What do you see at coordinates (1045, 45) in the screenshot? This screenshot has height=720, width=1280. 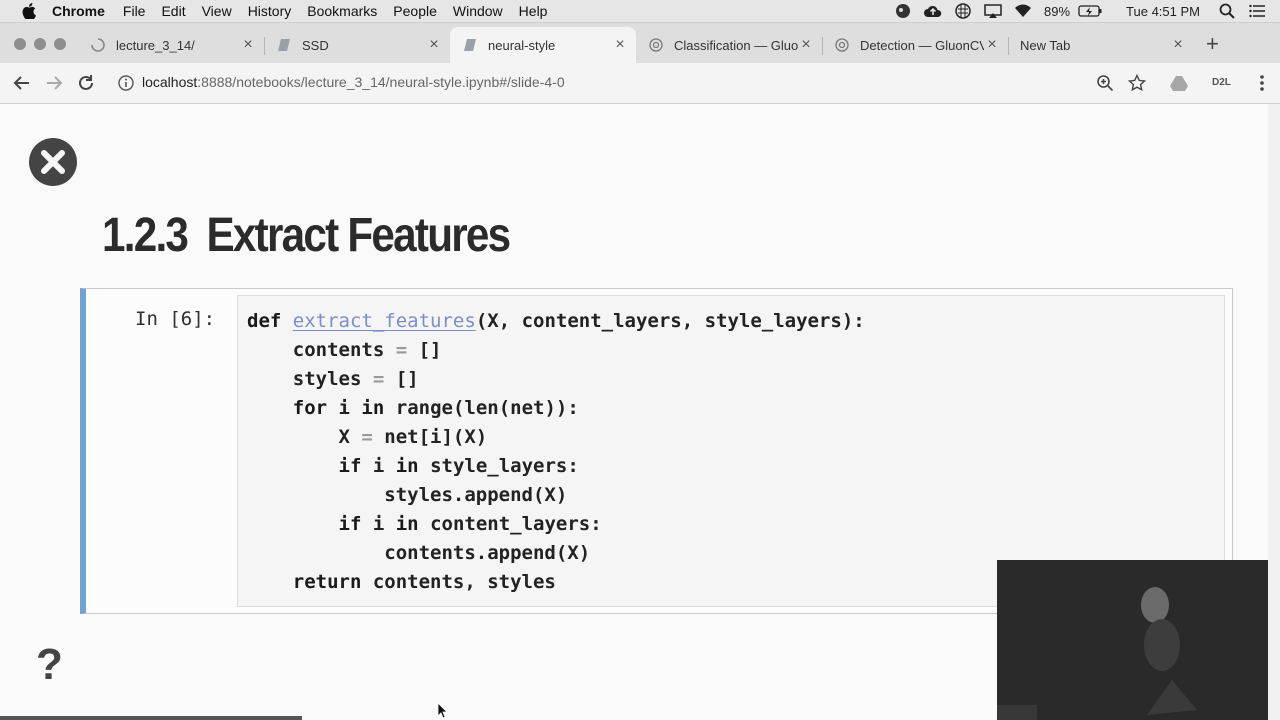 I see `tab-label: New Tab` at bounding box center [1045, 45].